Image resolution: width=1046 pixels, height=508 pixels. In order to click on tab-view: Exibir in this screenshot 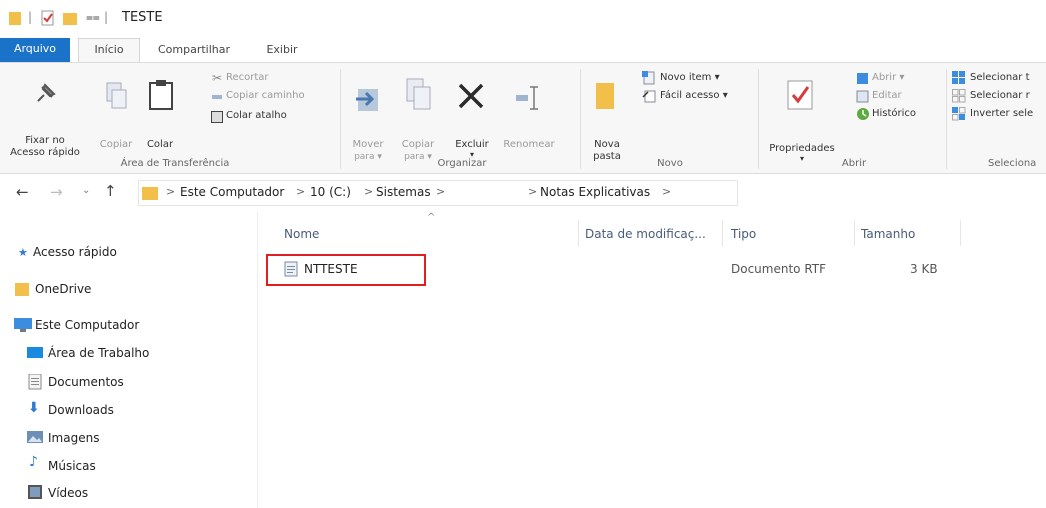, I will do `click(282, 50)`.